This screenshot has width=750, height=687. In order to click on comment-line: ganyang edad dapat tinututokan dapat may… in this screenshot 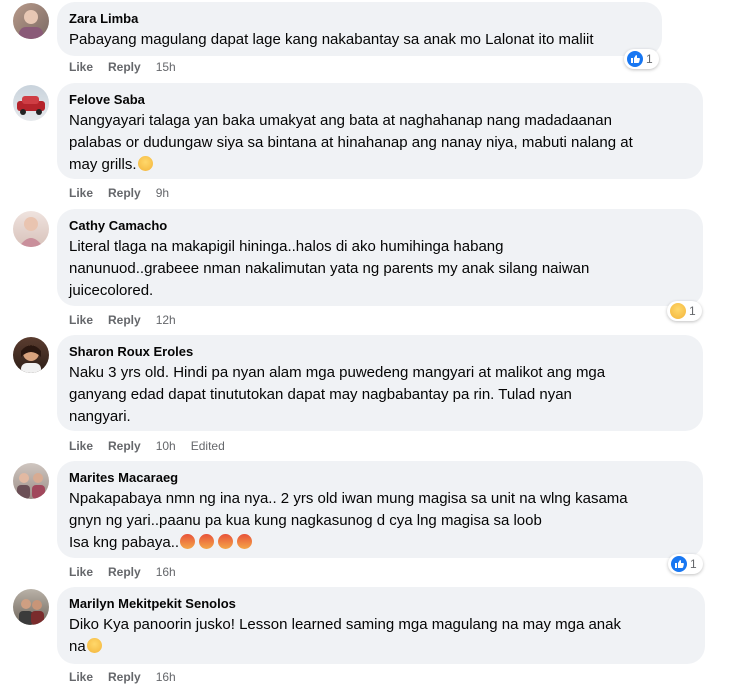, I will do `click(320, 394)`.